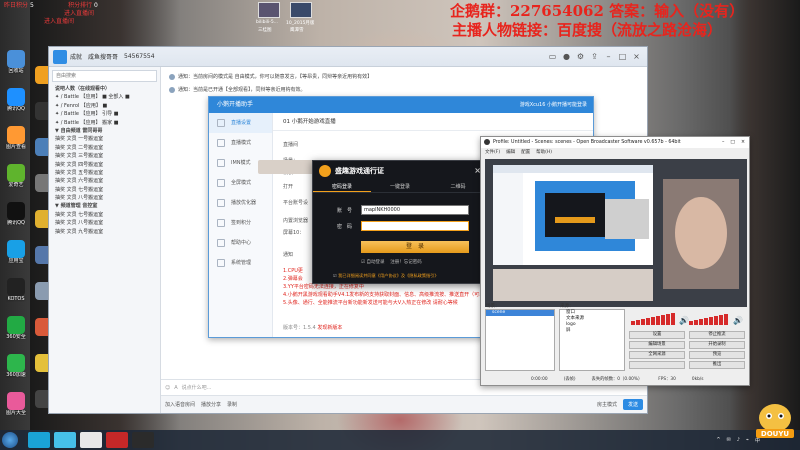 Image resolution: width=800 pixels, height=450 pixels. I want to click on send-button: 发送, so click(632, 404).